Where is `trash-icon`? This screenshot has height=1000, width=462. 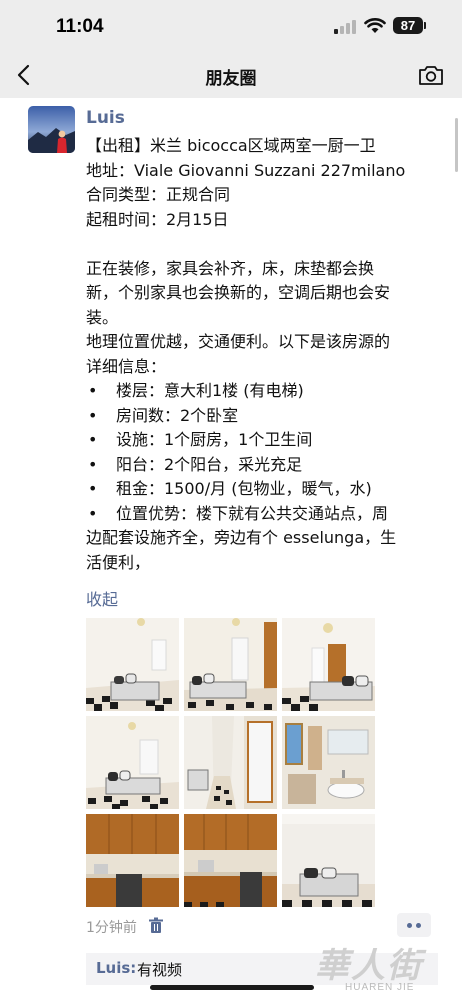 trash-icon is located at coordinates (156, 925).